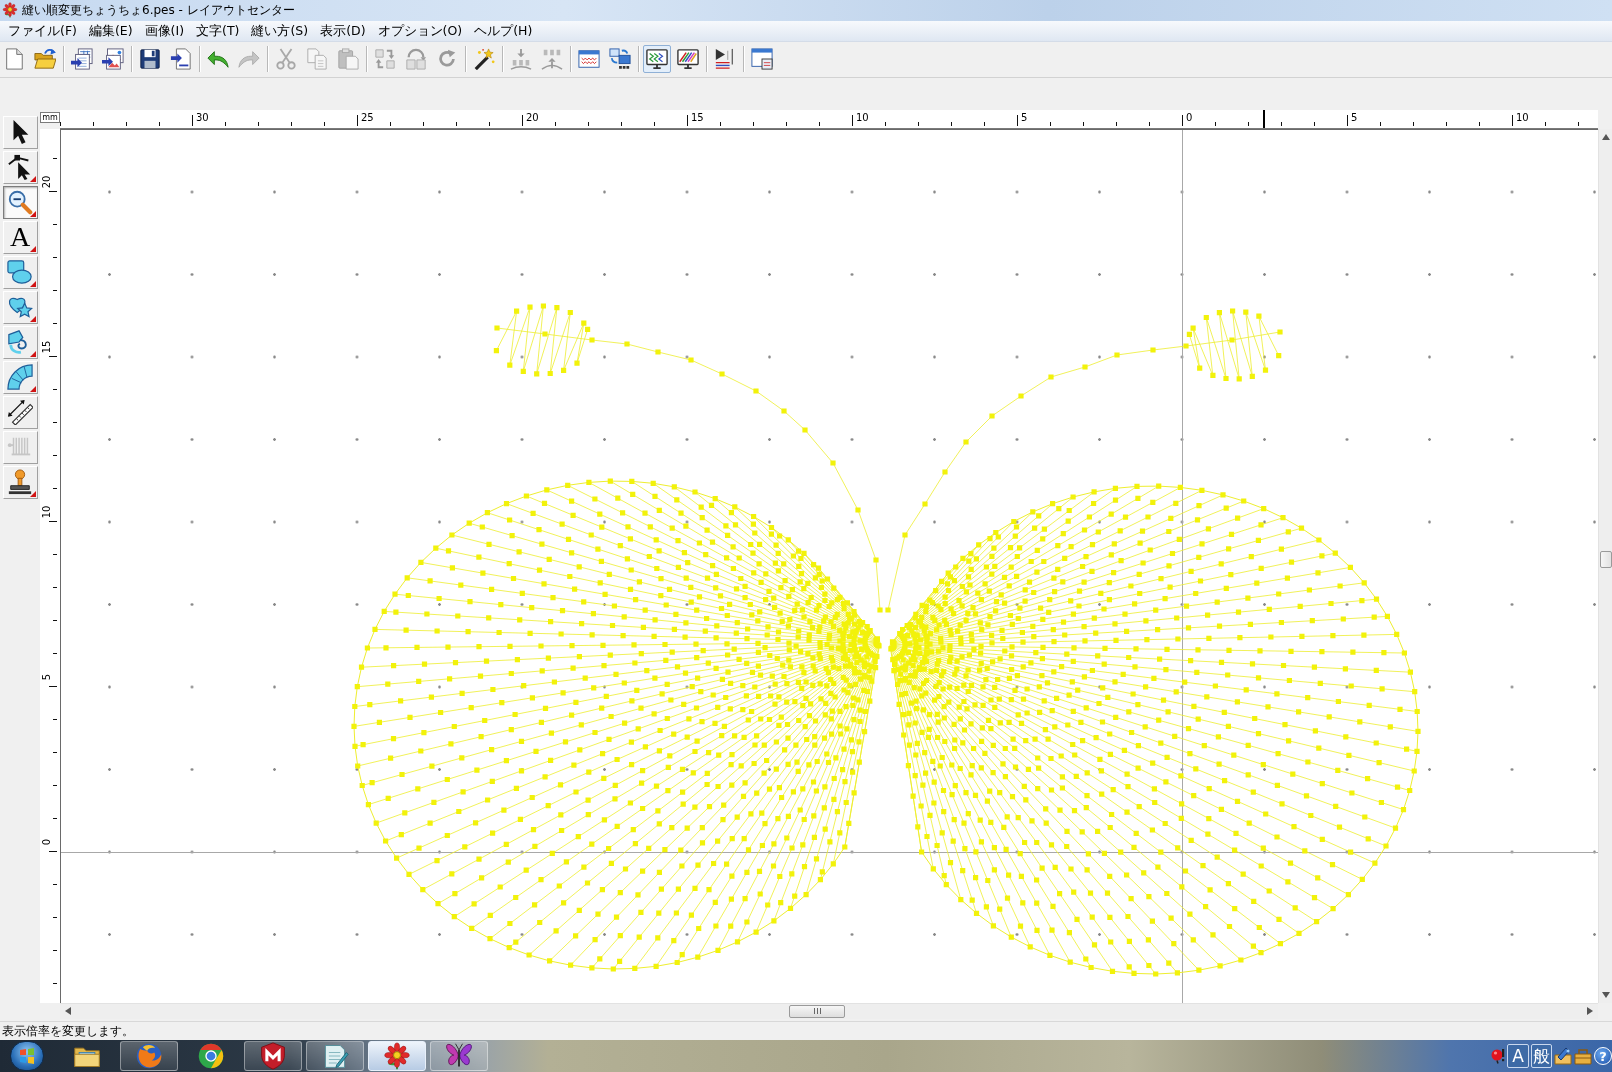 Image resolution: width=1612 pixels, height=1072 pixels. What do you see at coordinates (273, 1056) in the screenshot?
I see `shield-icon` at bounding box center [273, 1056].